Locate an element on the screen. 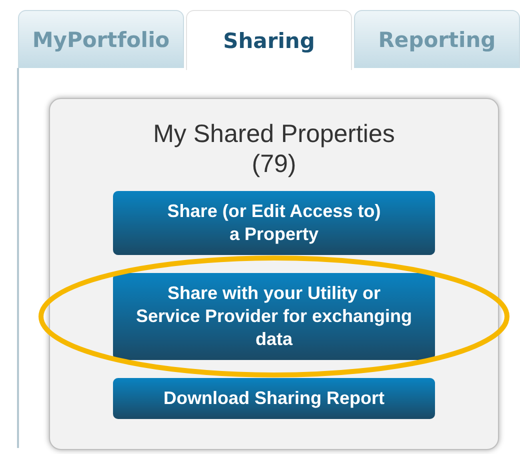 The height and width of the screenshot is (454, 520). tab: Sharing is located at coordinates (269, 40).